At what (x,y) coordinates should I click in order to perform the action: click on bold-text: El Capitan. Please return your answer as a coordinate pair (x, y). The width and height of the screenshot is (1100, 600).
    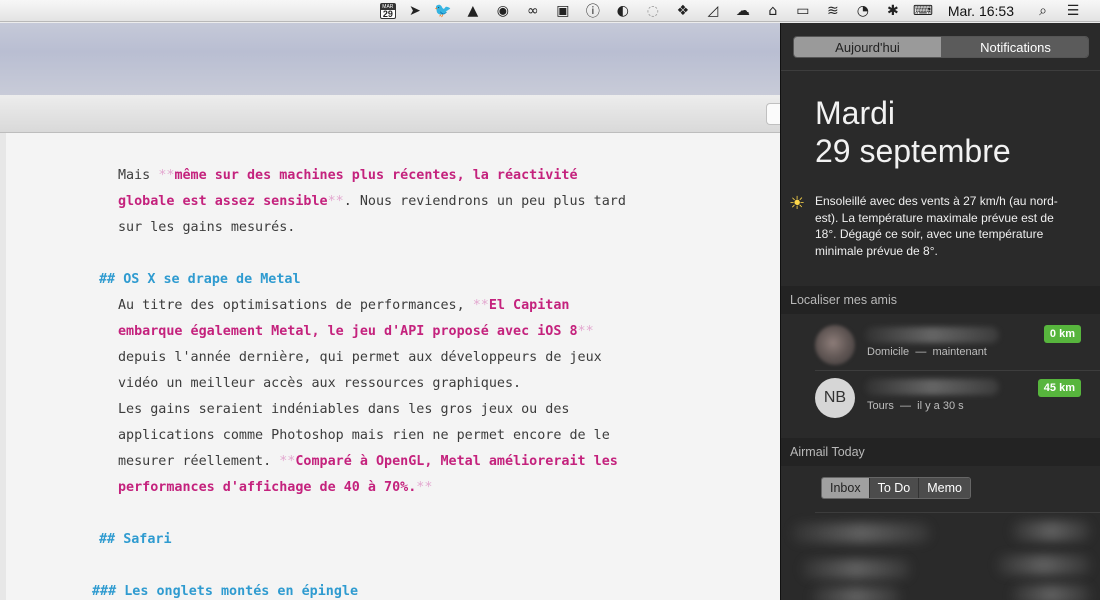
    Looking at the image, I should click on (529, 305).